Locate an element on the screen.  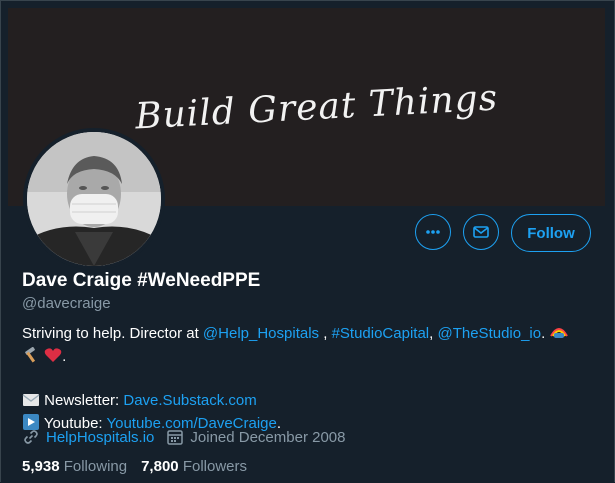
hammer-emoji-icon is located at coordinates (31, 357).